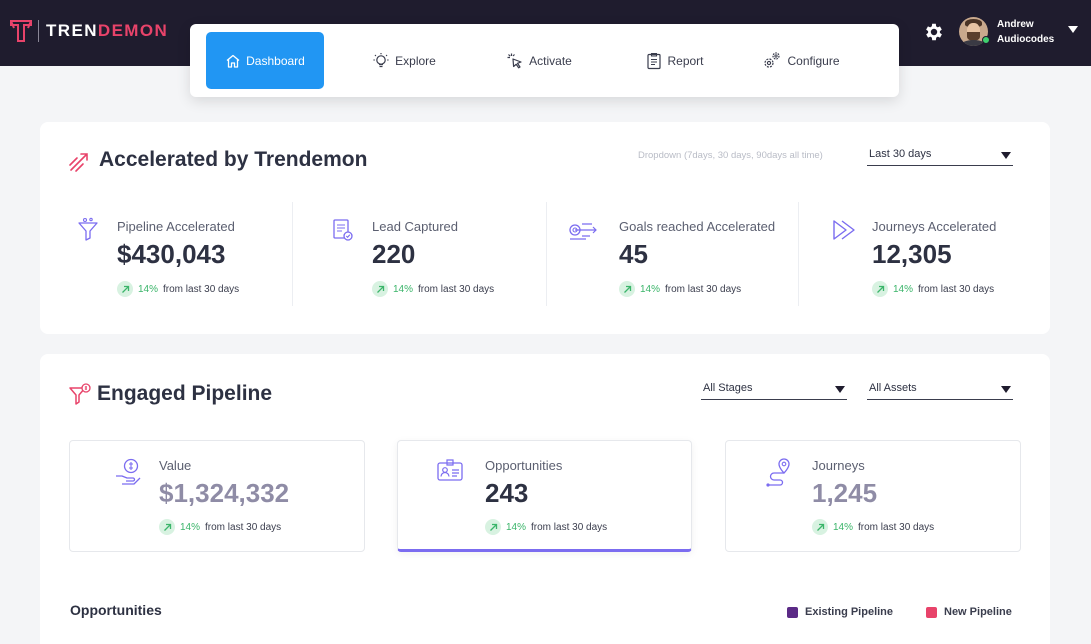  Describe the element at coordinates (80, 394) in the screenshot. I see `funnel-dollar-icon` at that location.